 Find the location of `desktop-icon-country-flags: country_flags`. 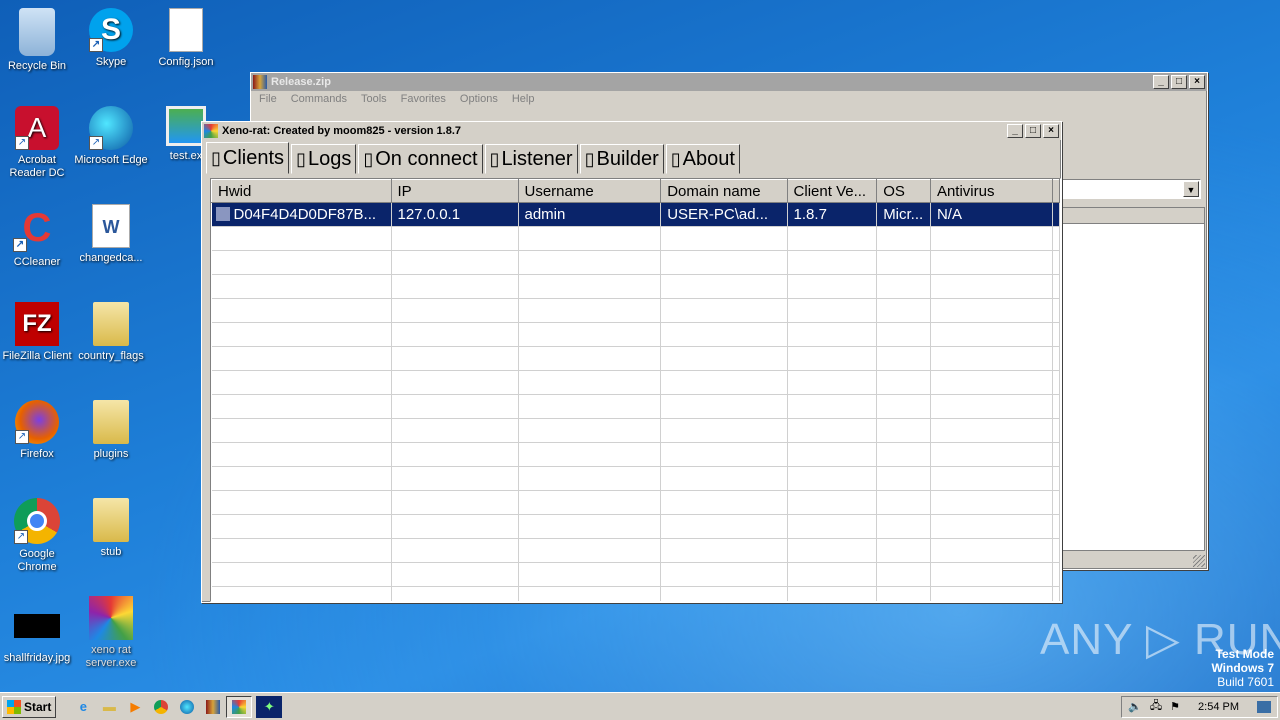

desktop-icon-country-flags: country_flags is located at coordinates (111, 332).